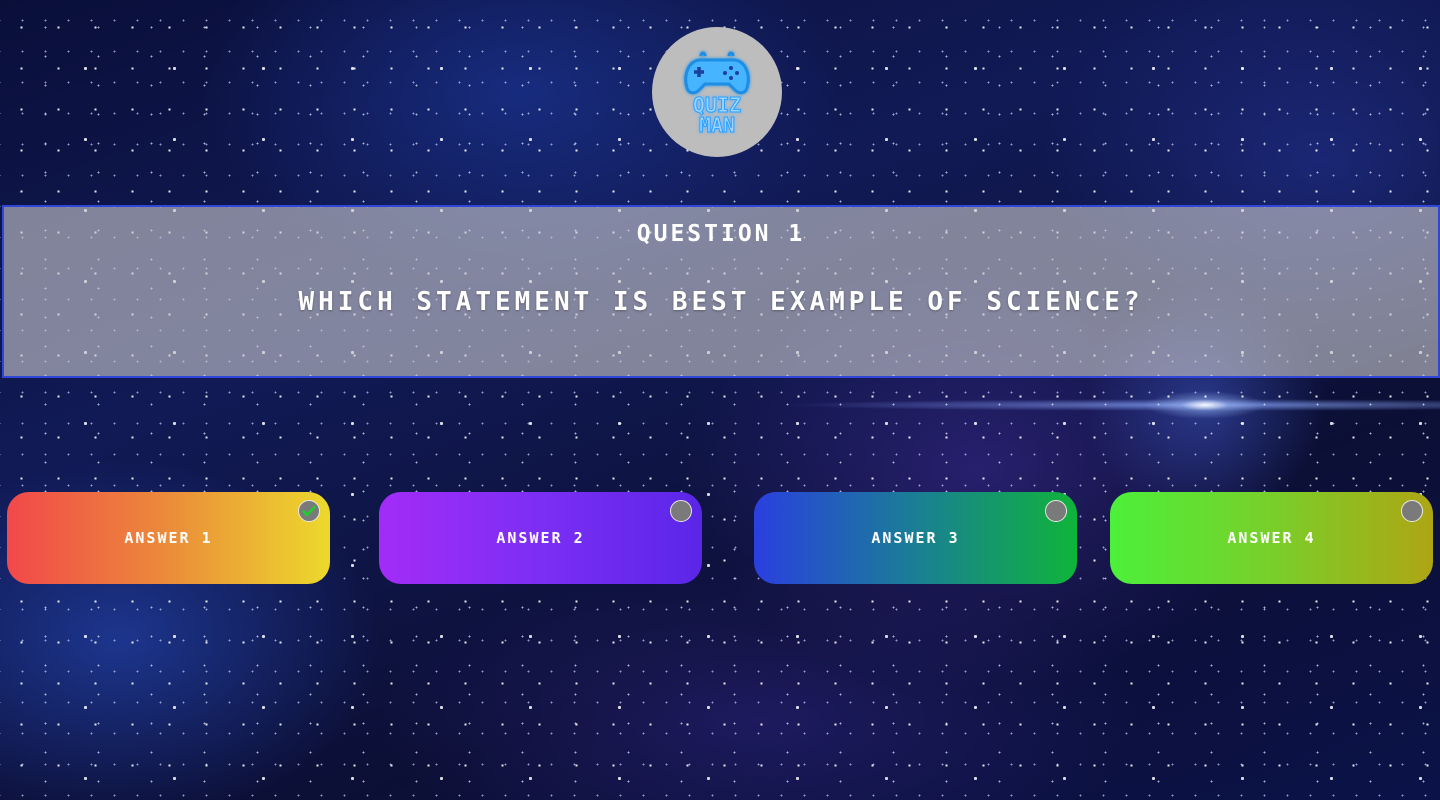 The height and width of the screenshot is (800, 1440). I want to click on answer-4-button: ANSWER 4, so click(1271, 538).